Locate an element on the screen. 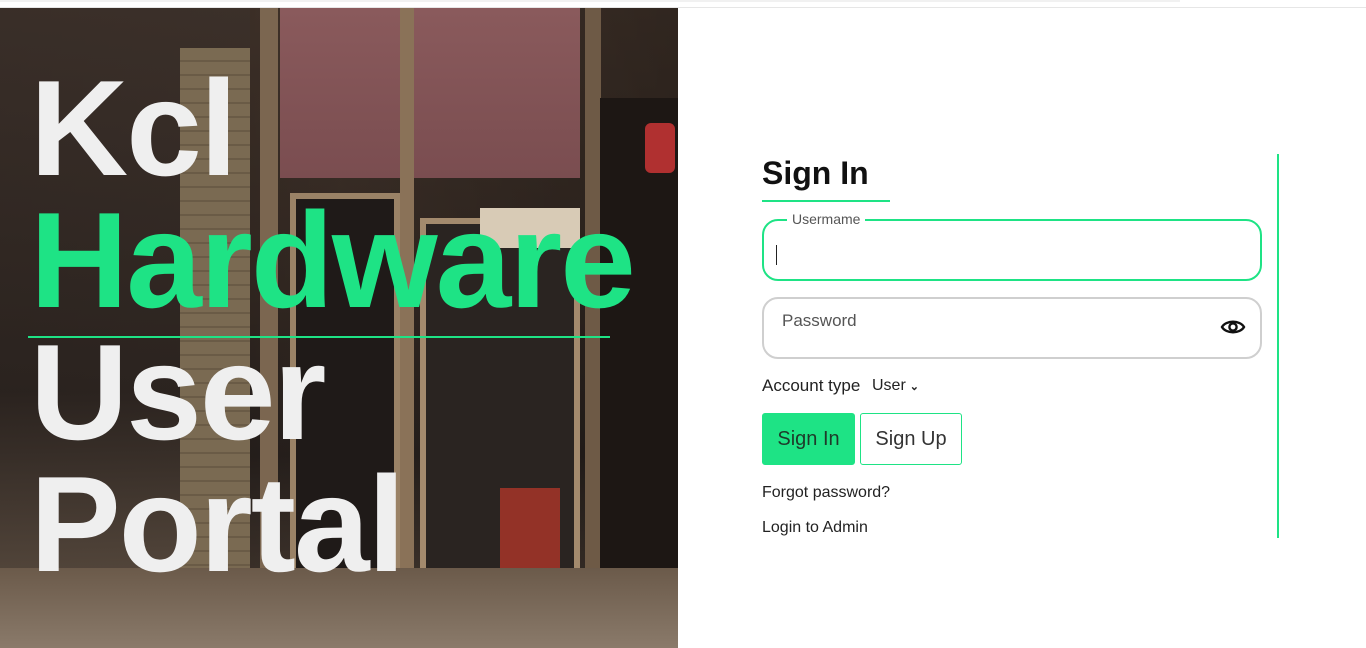  account-type-select: User ⌄ is located at coordinates (895, 386).